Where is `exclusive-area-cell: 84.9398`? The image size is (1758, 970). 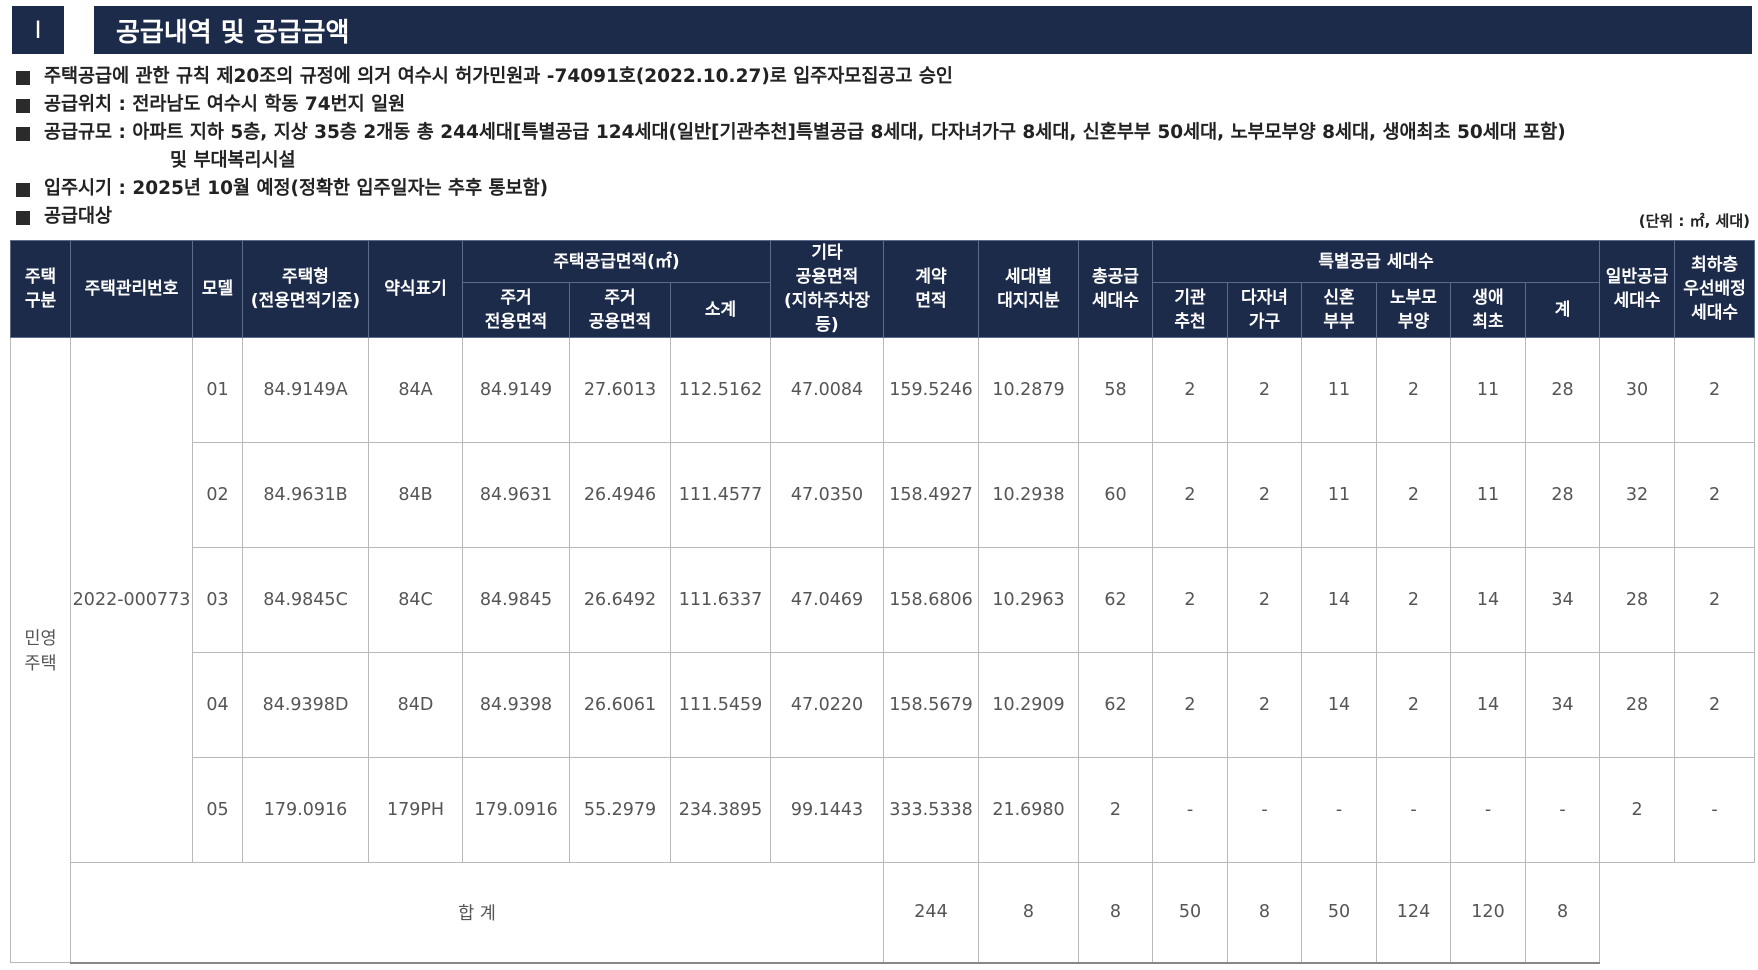
exclusive-area-cell: 84.9398 is located at coordinates (516, 705).